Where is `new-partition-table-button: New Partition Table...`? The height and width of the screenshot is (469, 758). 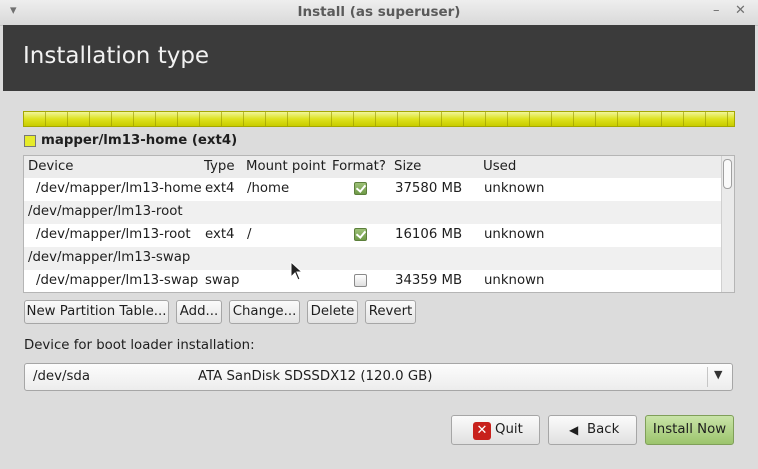 new-partition-table-button: New Partition Table... is located at coordinates (96, 312).